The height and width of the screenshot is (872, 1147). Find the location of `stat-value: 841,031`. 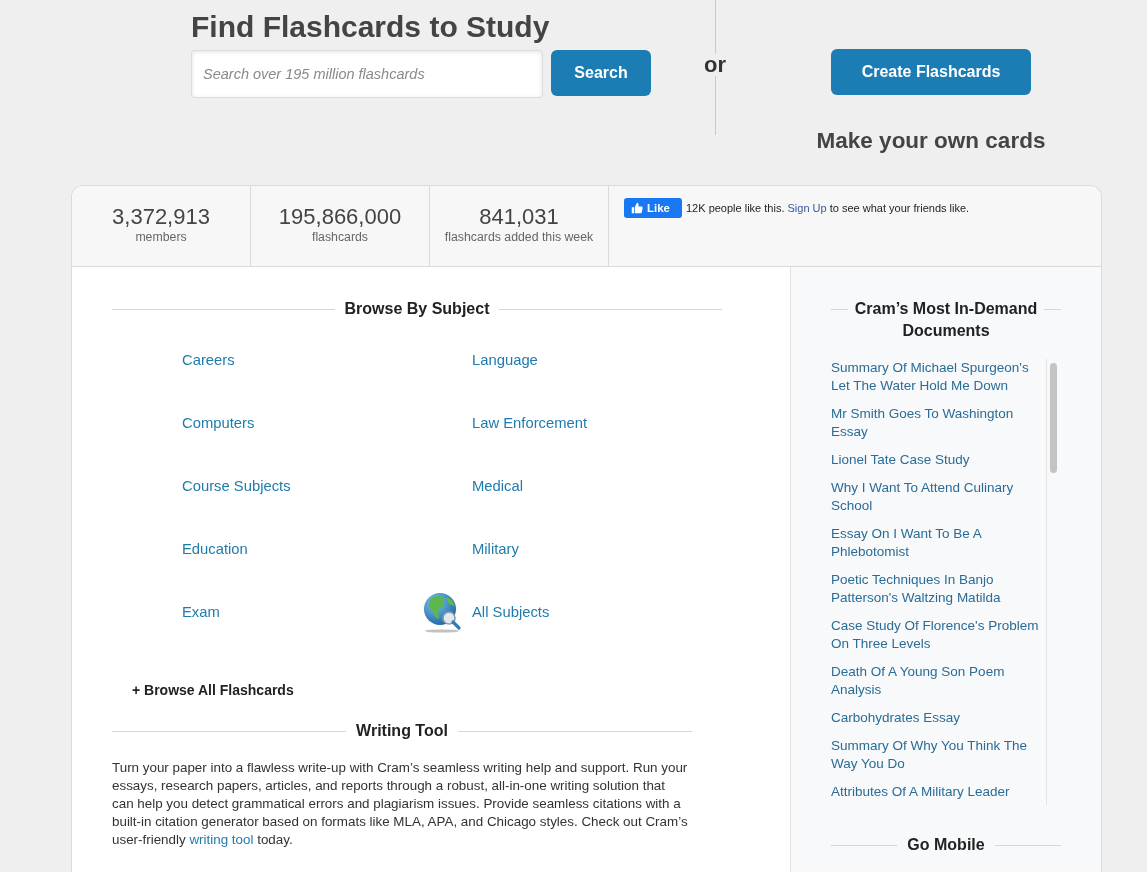

stat-value: 841,031 is located at coordinates (519, 217).